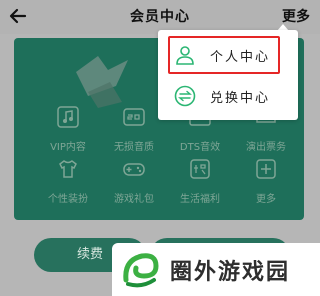  I want to click on more-button: 更多, so click(296, 16).